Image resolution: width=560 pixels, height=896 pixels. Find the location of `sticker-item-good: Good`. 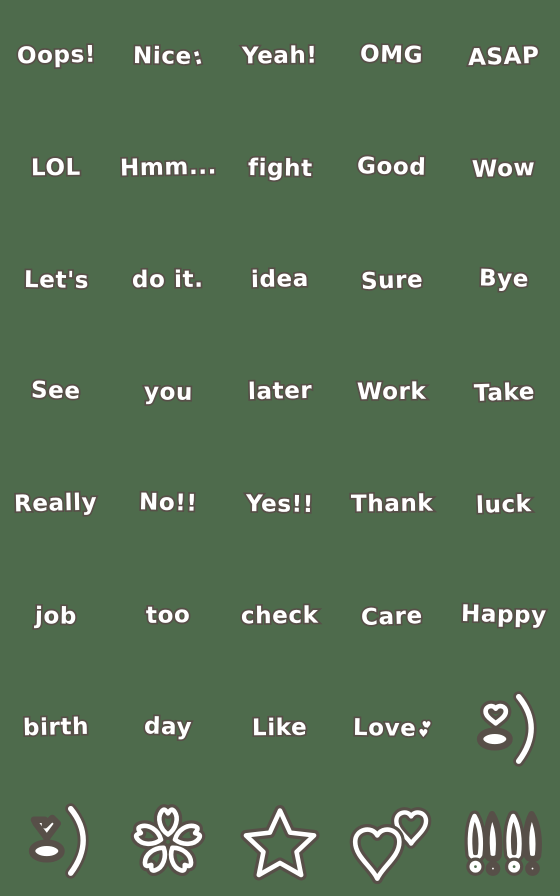

sticker-item-good: Good is located at coordinates (392, 168).